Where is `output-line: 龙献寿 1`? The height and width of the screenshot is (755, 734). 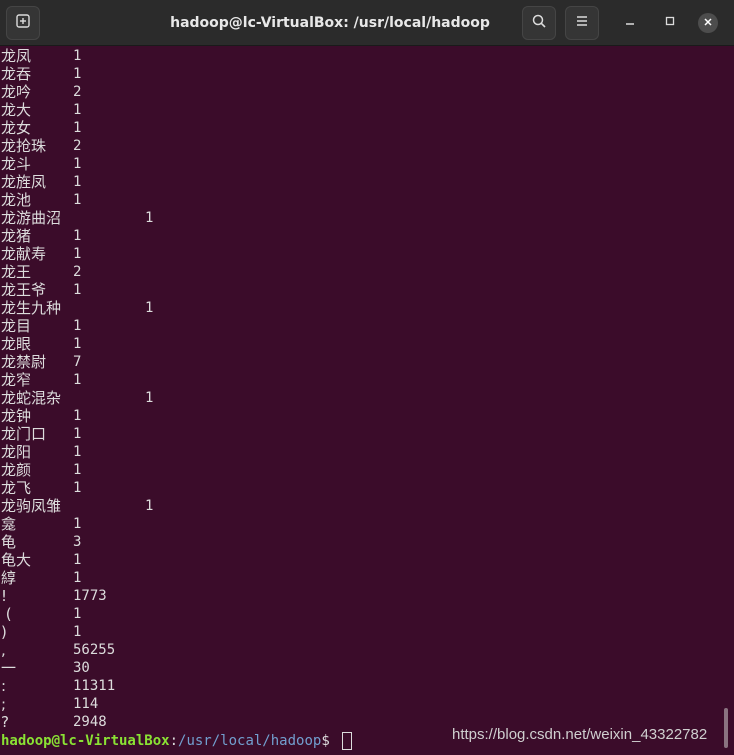
output-line: 龙献寿 1 is located at coordinates (367, 254).